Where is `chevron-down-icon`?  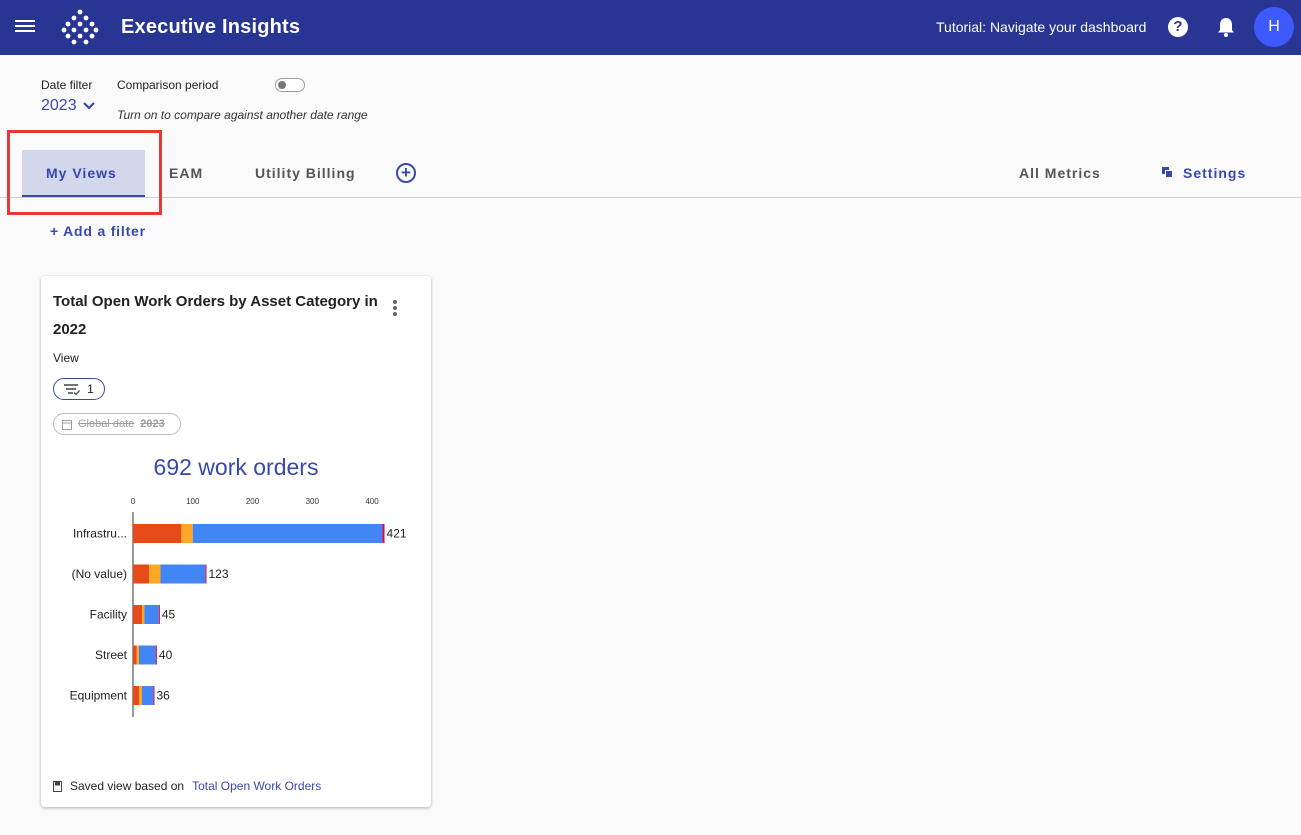 chevron-down-icon is located at coordinates (88, 106).